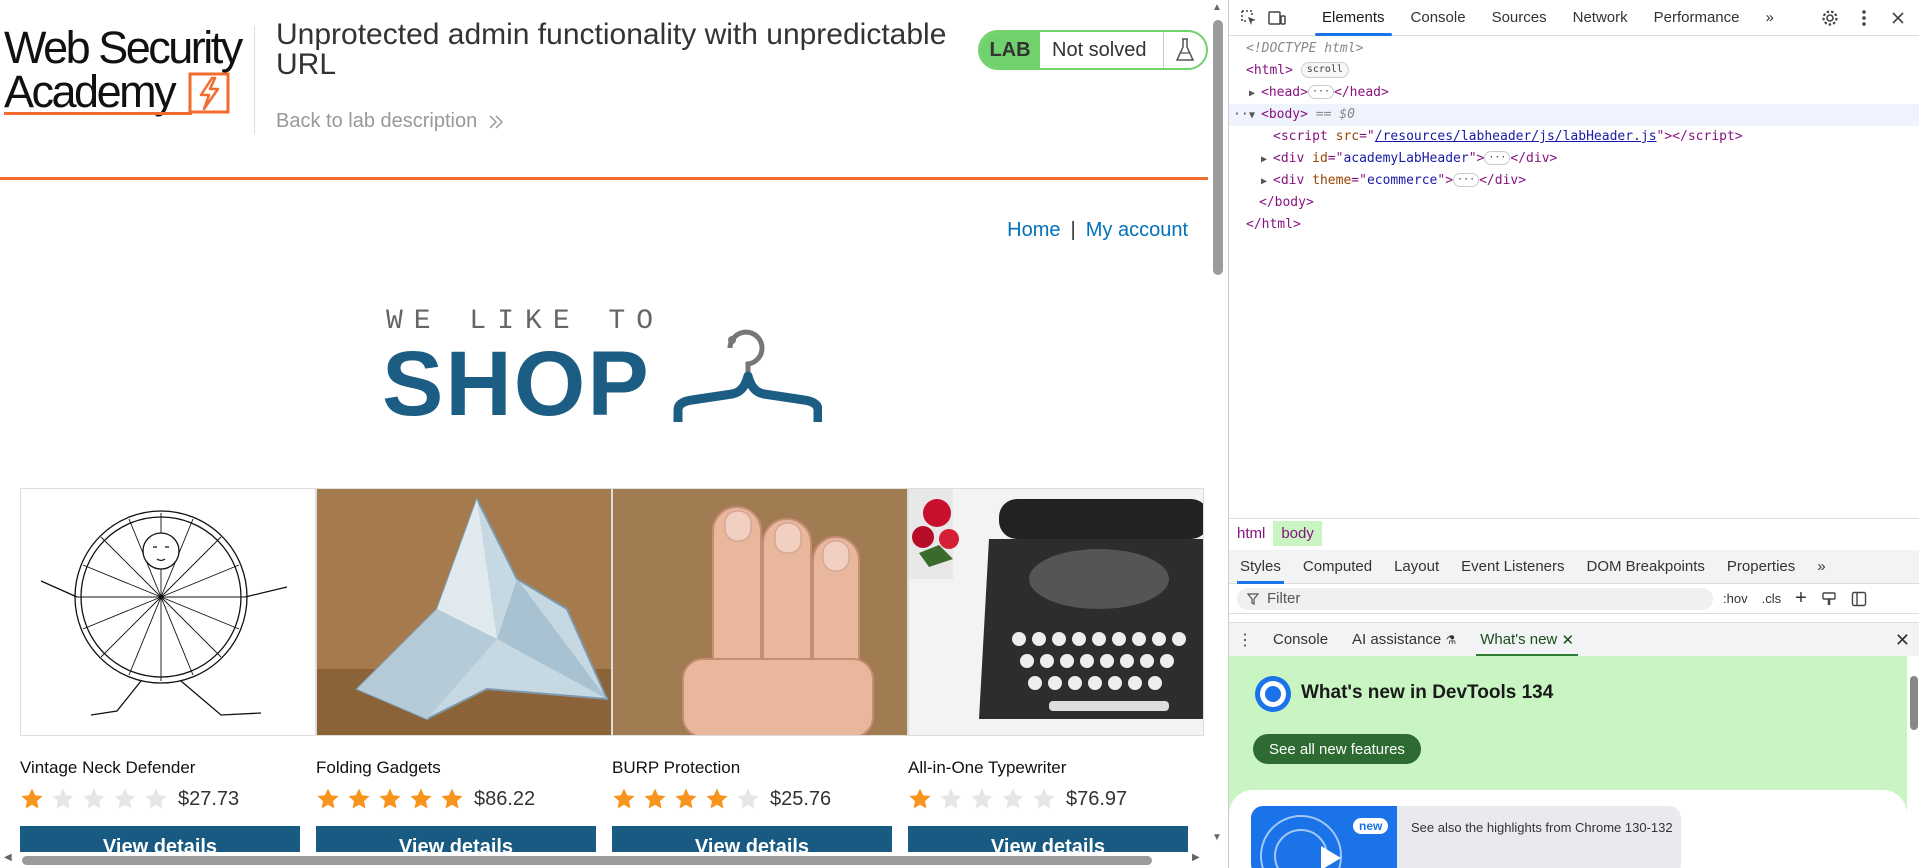 The image size is (1919, 868). What do you see at coordinates (1830, 18) in the screenshot?
I see `settings-gear-icon` at bounding box center [1830, 18].